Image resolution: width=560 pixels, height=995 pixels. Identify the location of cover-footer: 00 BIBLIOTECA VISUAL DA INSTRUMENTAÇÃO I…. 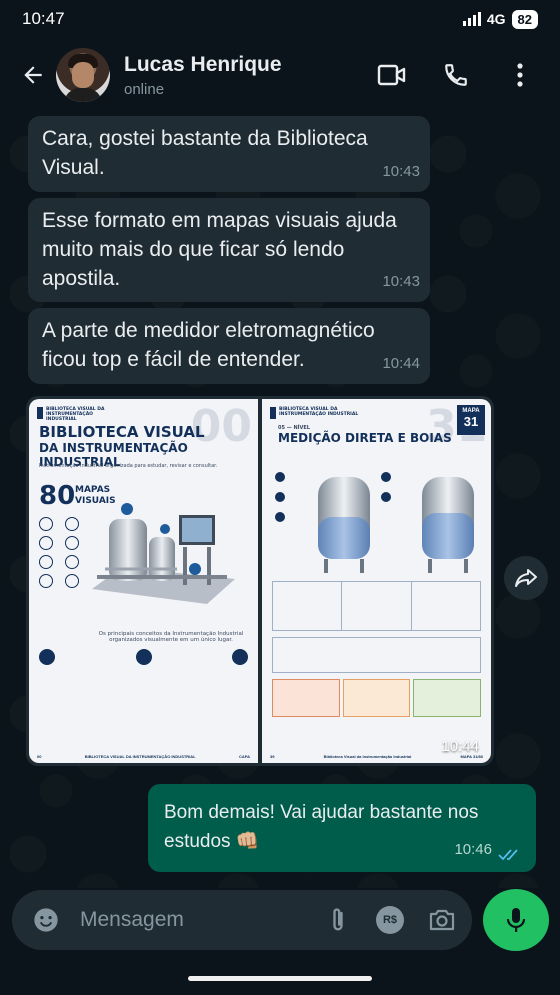
(143, 756).